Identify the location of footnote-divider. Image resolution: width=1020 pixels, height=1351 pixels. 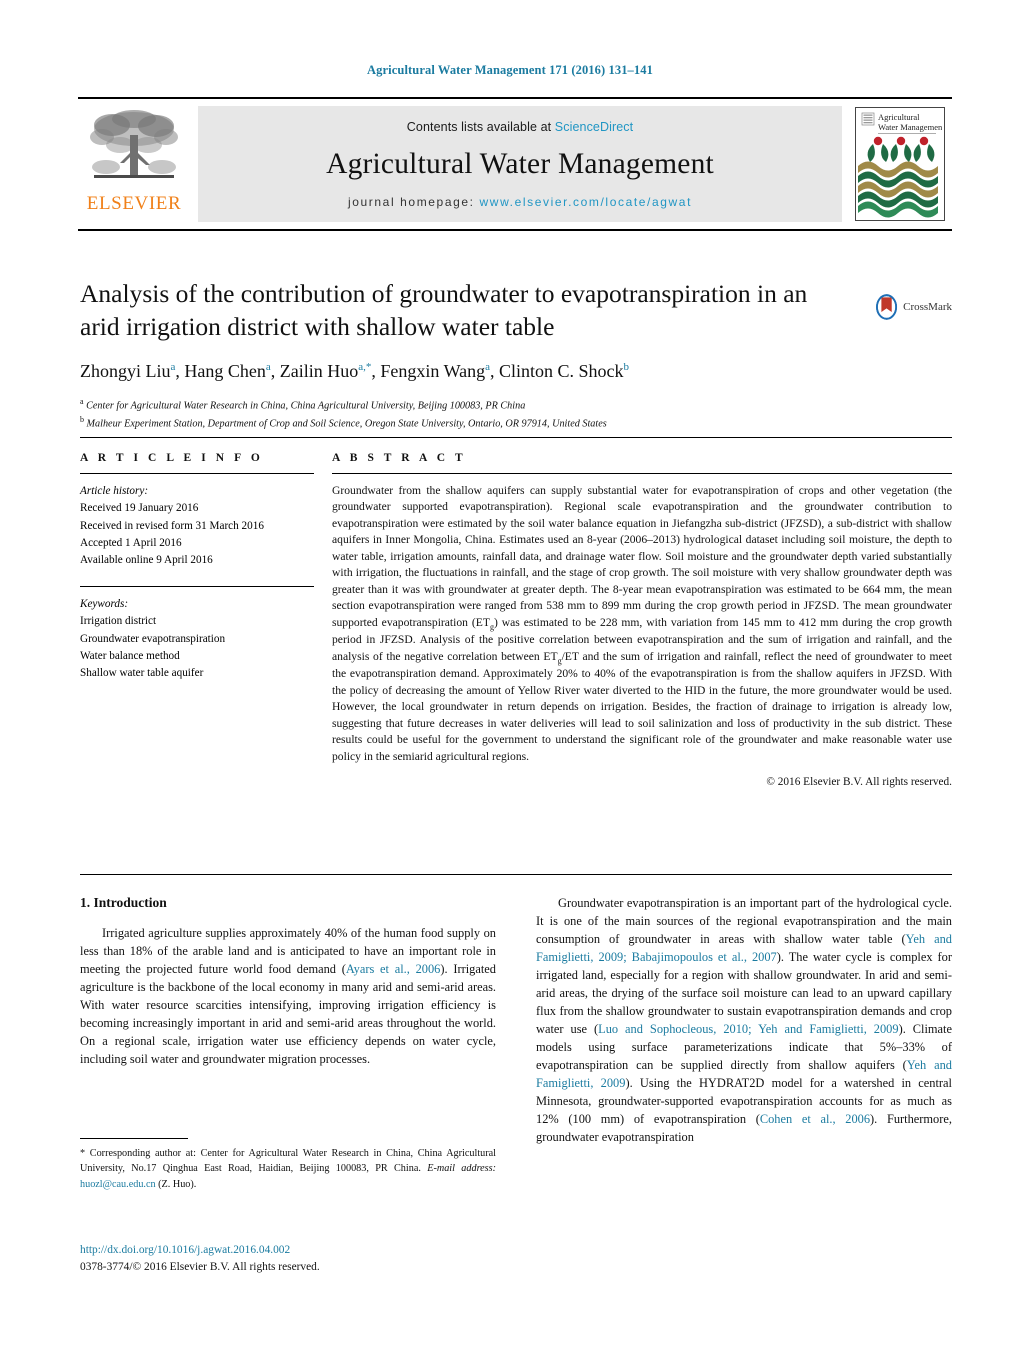
(134, 1138).